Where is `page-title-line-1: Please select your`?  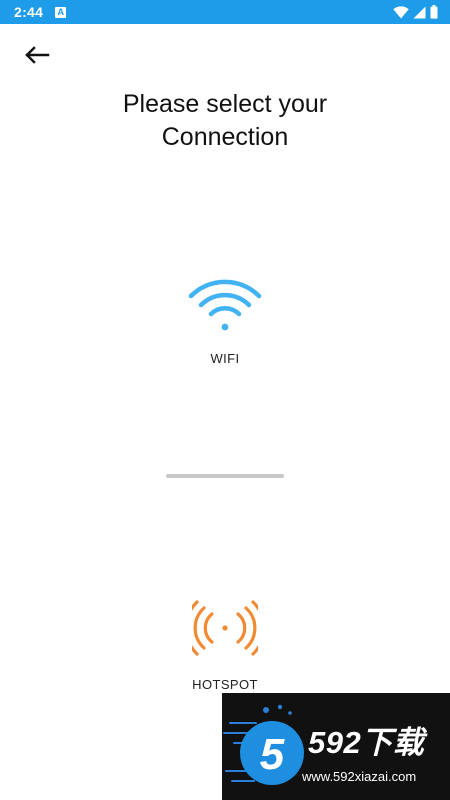
page-title-line-1: Please select your is located at coordinates (225, 104).